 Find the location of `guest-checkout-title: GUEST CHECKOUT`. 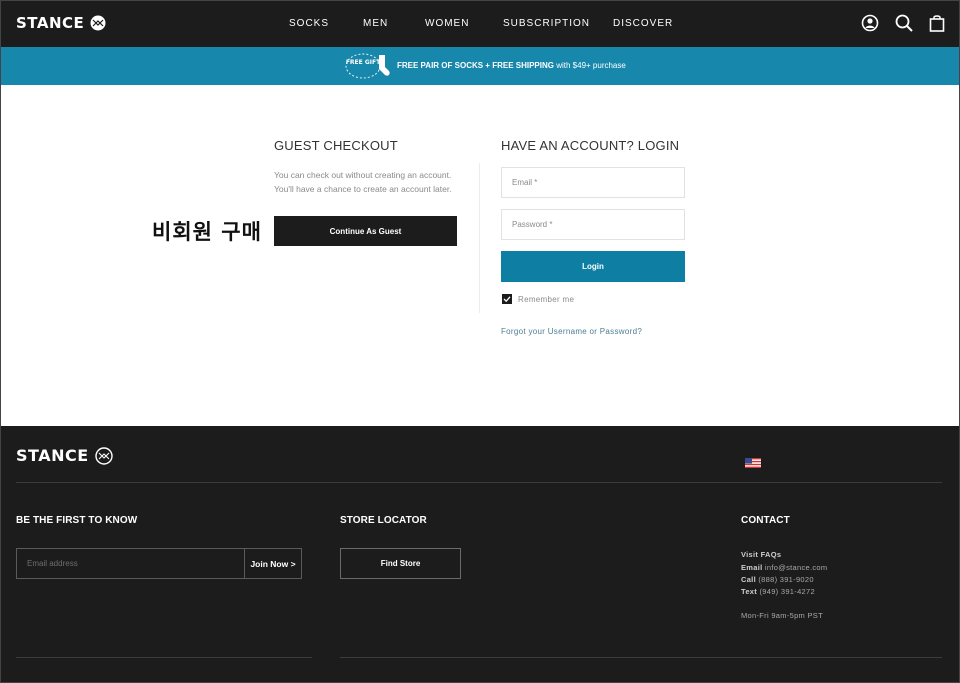

guest-checkout-title: GUEST CHECKOUT is located at coordinates (336, 145).